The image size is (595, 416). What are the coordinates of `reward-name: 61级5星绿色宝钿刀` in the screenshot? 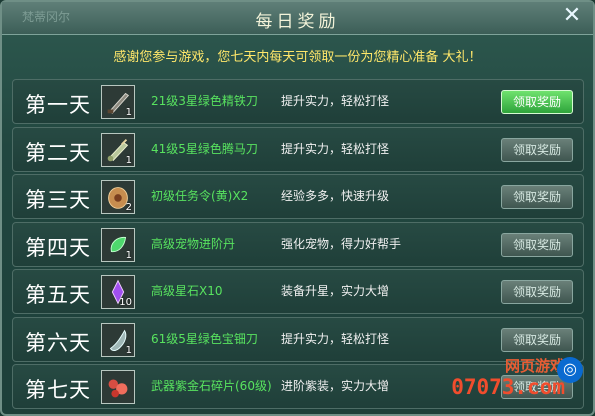 It's located at (204, 338).